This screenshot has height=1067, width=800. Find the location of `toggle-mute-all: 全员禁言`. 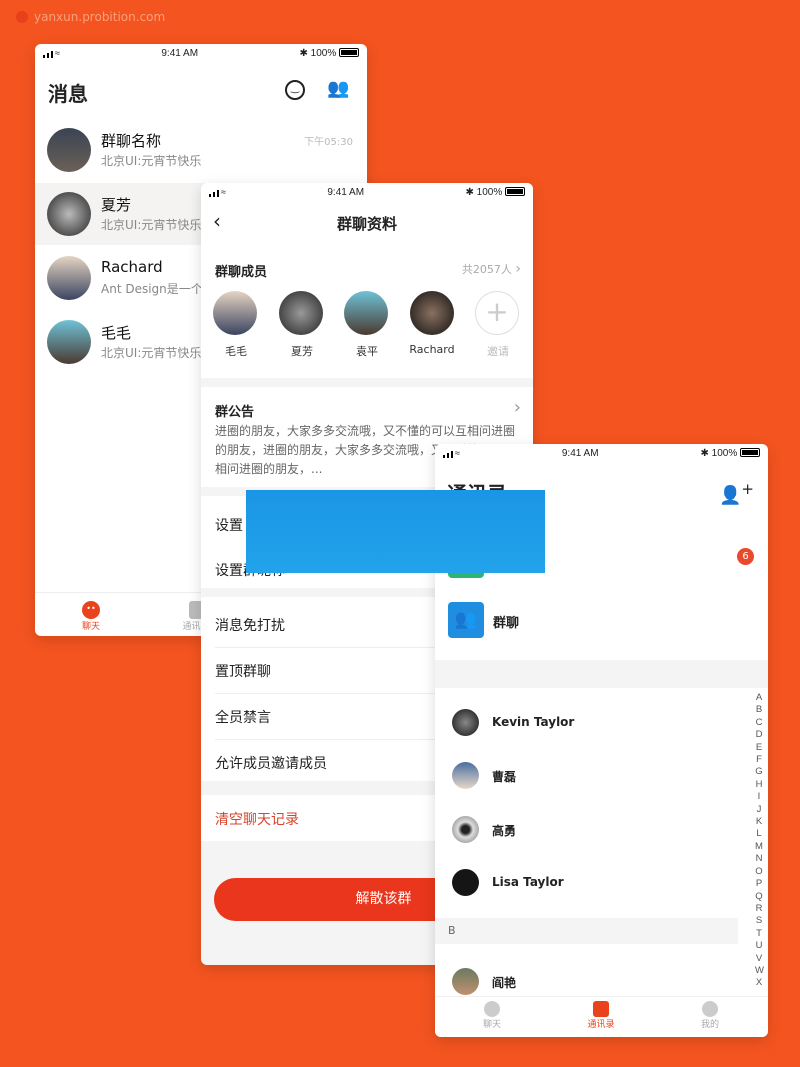

toggle-mute-all: 全员禁言 is located at coordinates (243, 717).